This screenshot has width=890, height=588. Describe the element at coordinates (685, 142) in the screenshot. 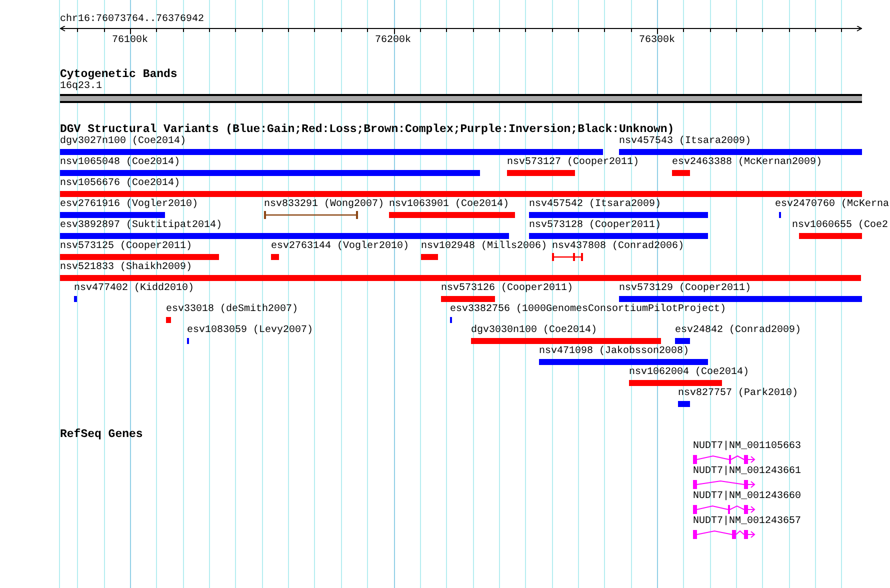

I see `variant-label: nsv457543 (Itsara2009)` at that location.